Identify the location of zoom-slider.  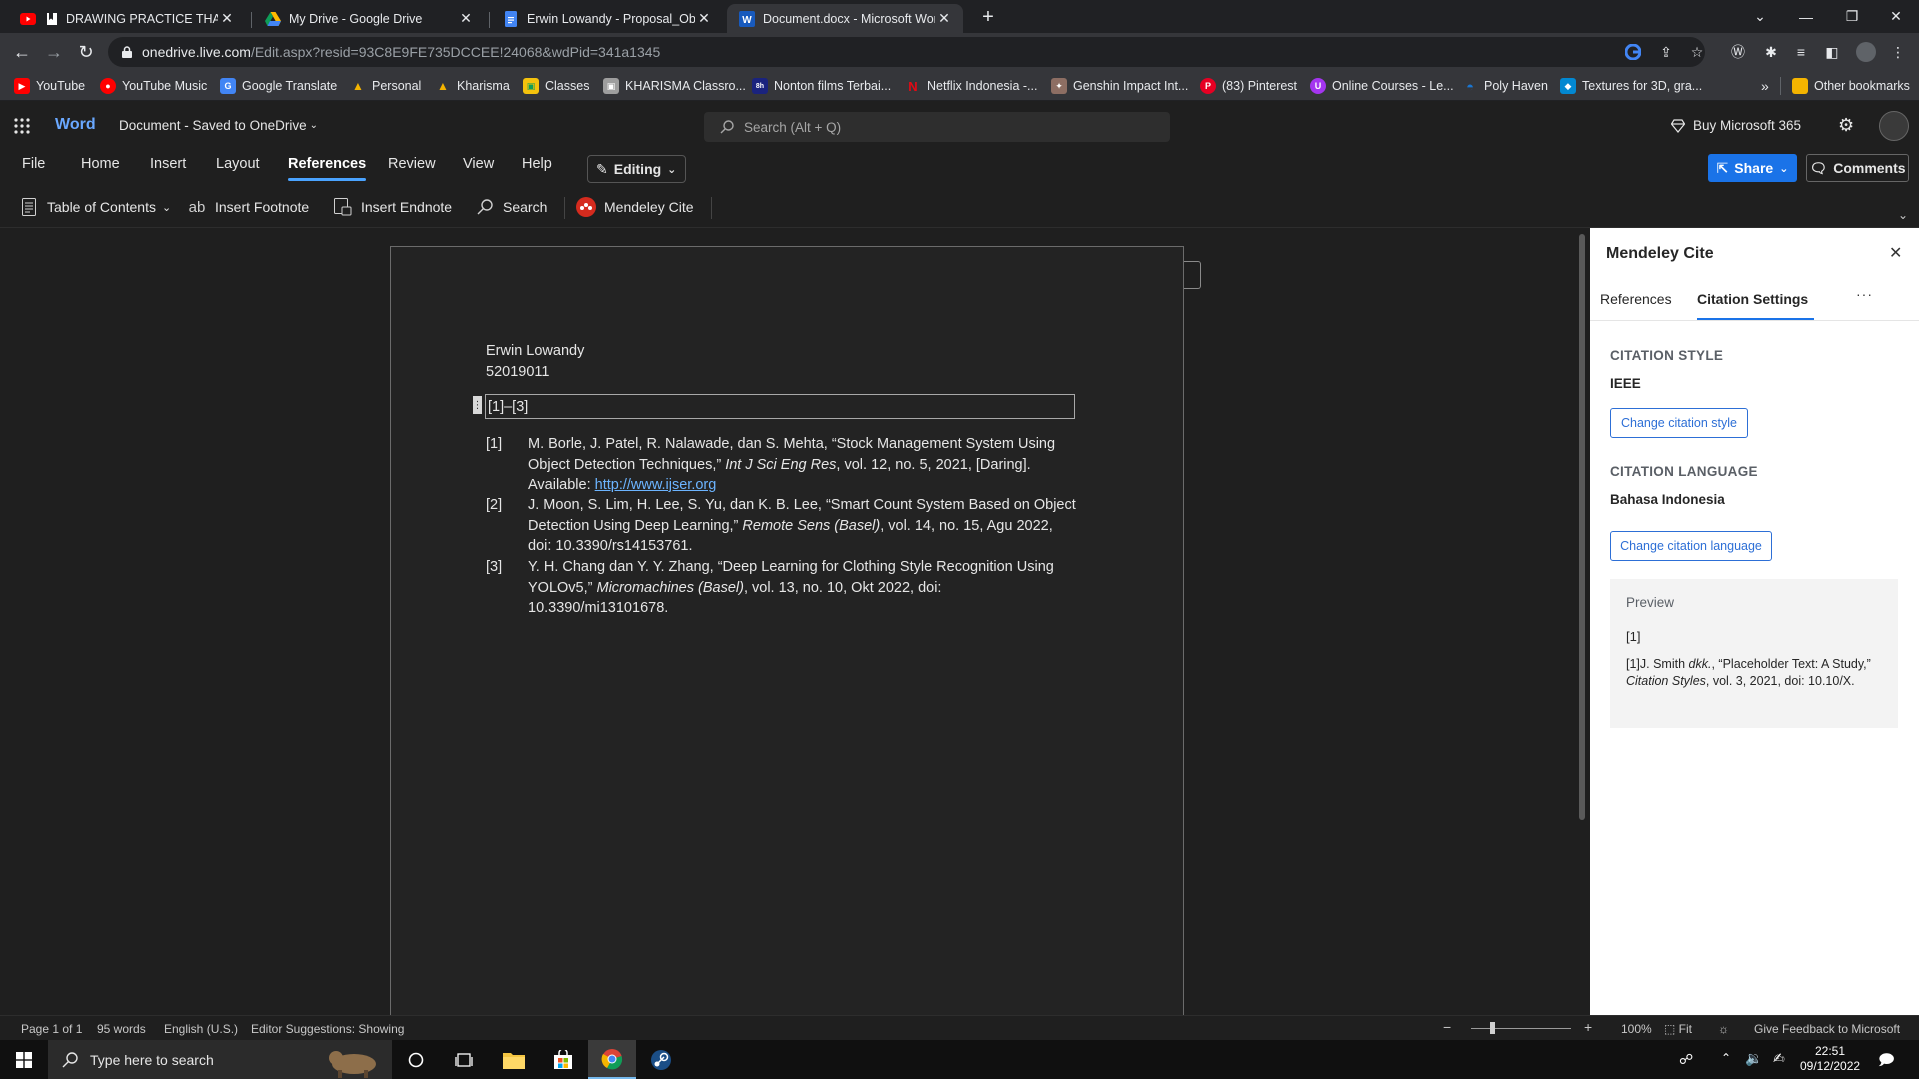
(1521, 1028).